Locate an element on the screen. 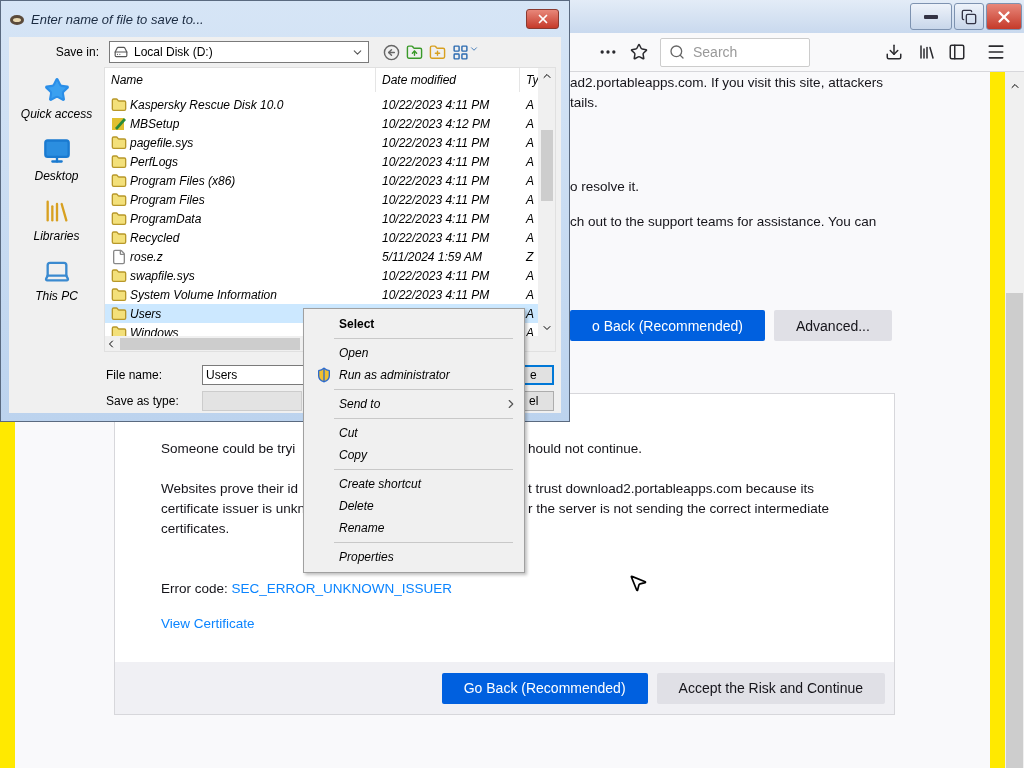 The height and width of the screenshot is (768, 1024). file-name: ProgramData is located at coordinates (166, 218).